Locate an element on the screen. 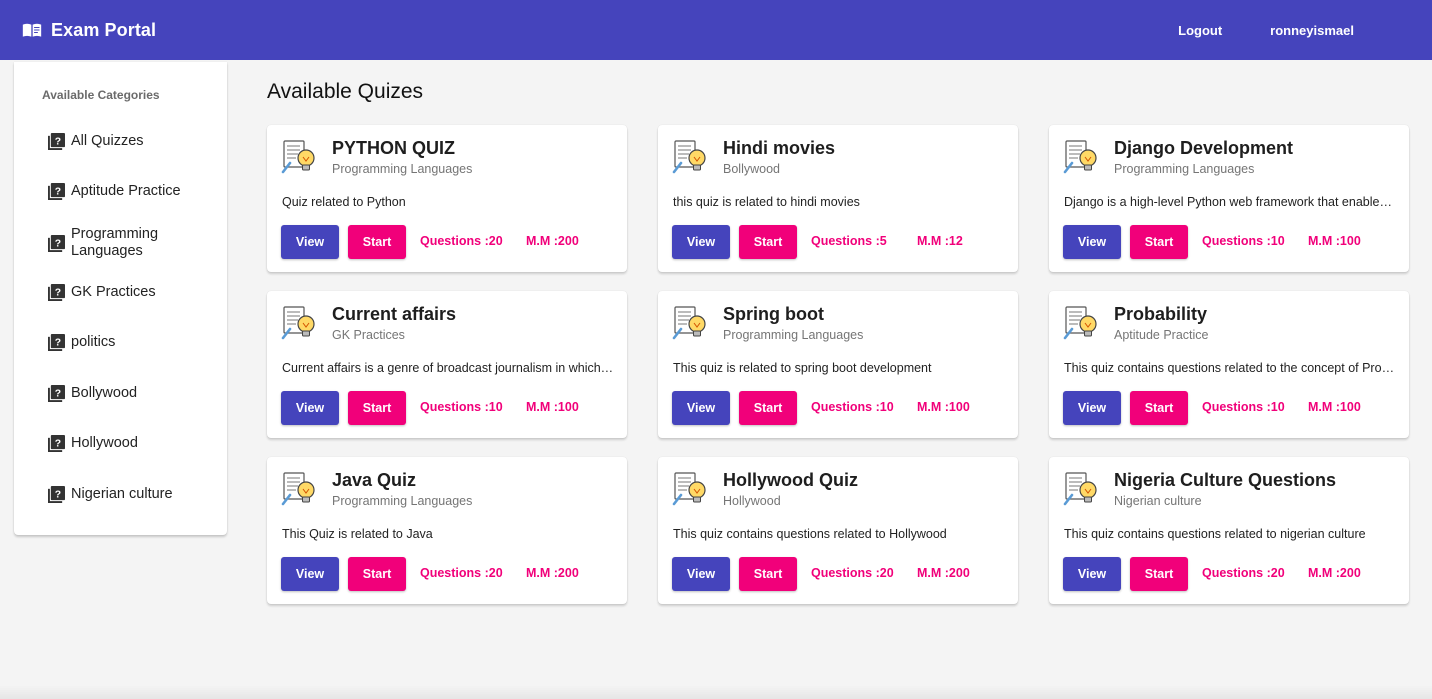 The image size is (1432, 699). sidebar-item-programming-languages: ? Programming Languages is located at coordinates (120, 243).